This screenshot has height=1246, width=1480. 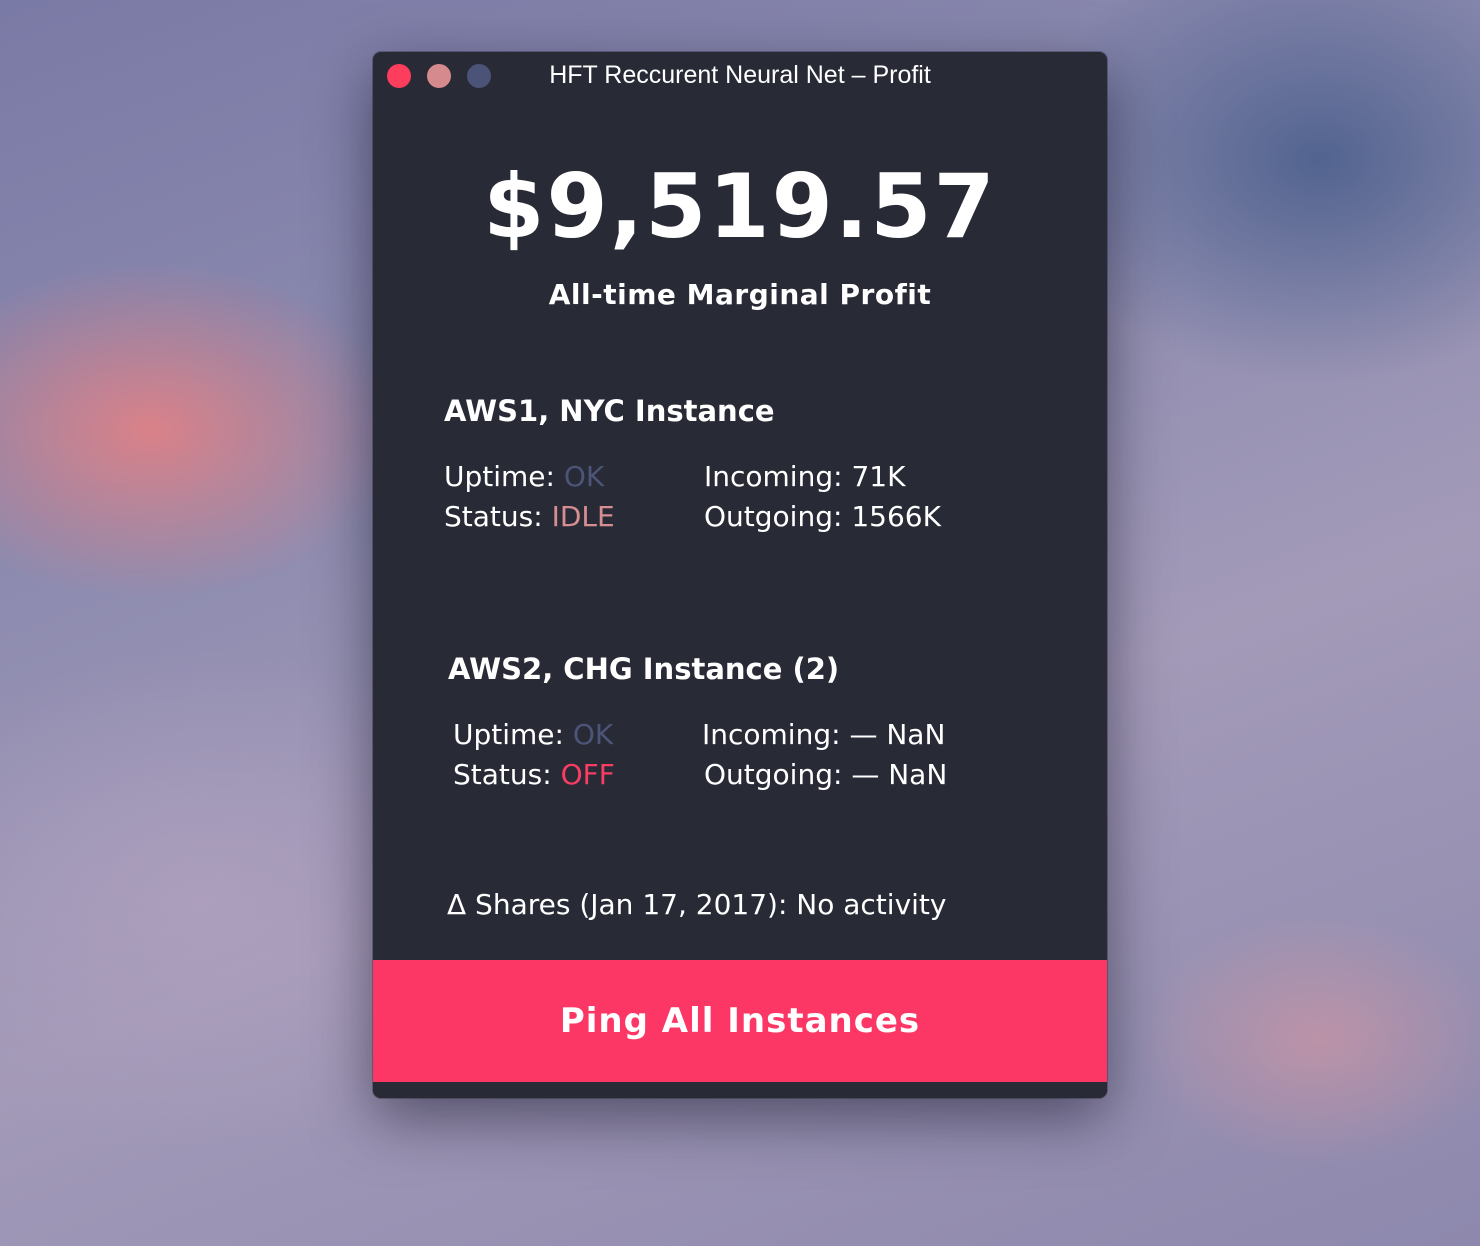 What do you see at coordinates (587, 774) in the screenshot?
I see `status-value: OFF` at bounding box center [587, 774].